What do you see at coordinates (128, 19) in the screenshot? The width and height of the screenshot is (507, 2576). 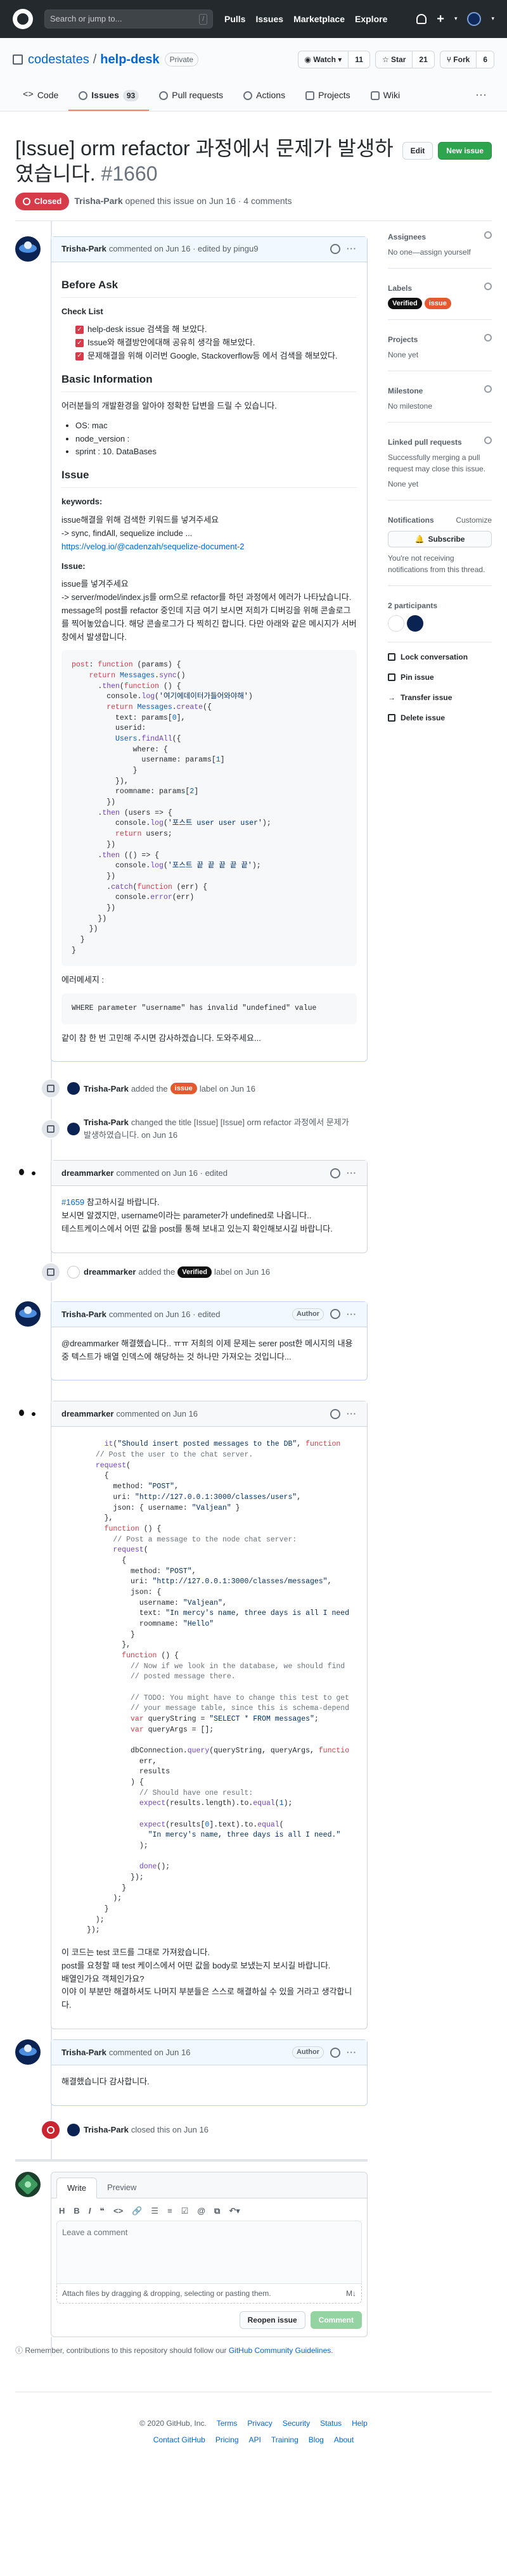 I see `search-input: Search or jump to... /` at bounding box center [128, 19].